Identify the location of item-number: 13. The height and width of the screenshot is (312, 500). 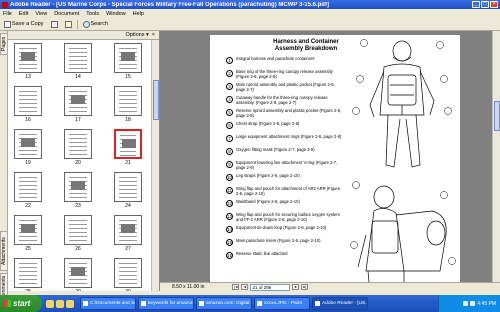
(229, 216).